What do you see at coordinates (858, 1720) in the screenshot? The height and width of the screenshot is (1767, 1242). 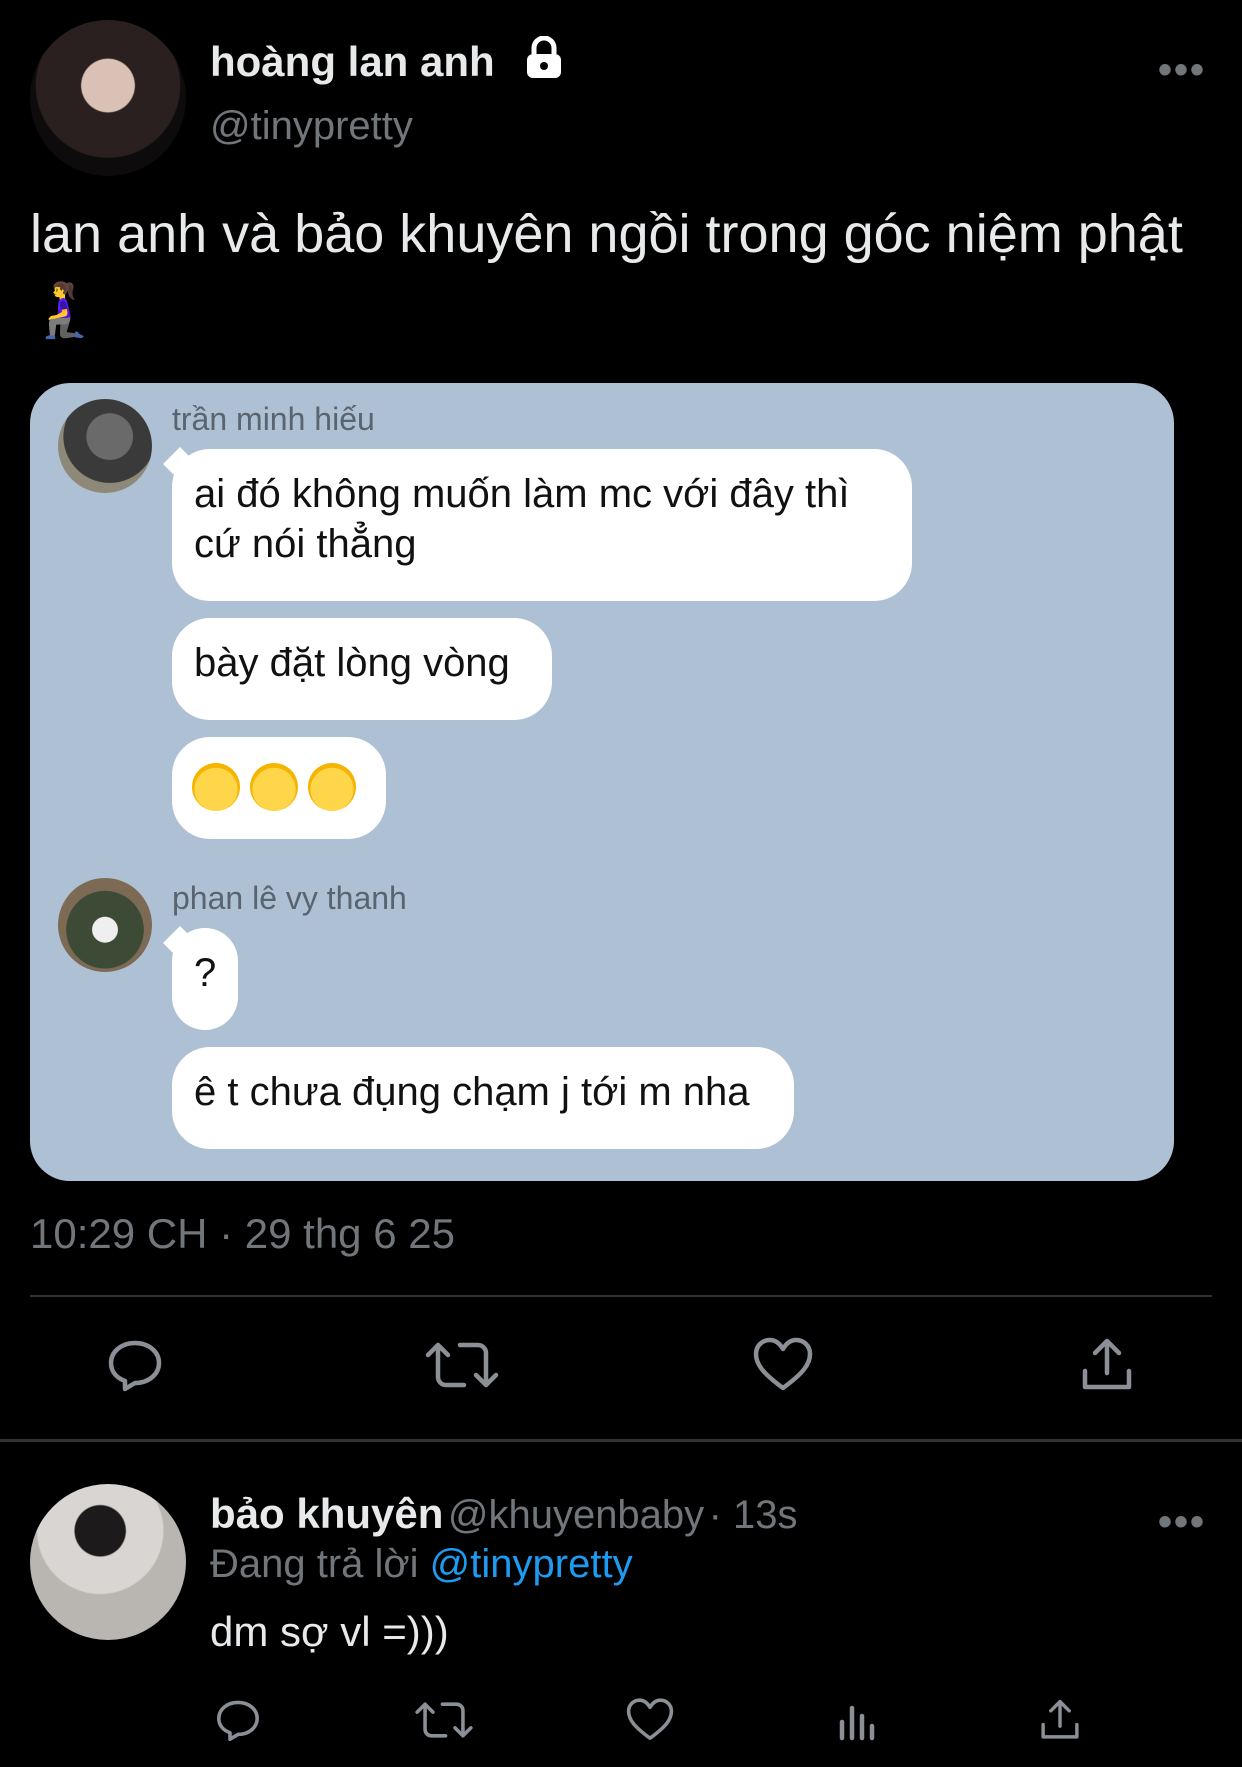 I see `views-icon` at bounding box center [858, 1720].